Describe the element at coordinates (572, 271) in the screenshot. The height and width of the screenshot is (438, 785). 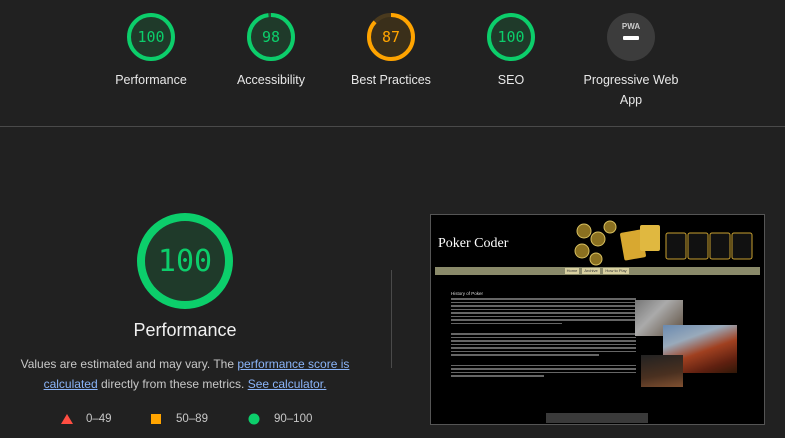
I see `screenshot-nav-home: Home` at that location.